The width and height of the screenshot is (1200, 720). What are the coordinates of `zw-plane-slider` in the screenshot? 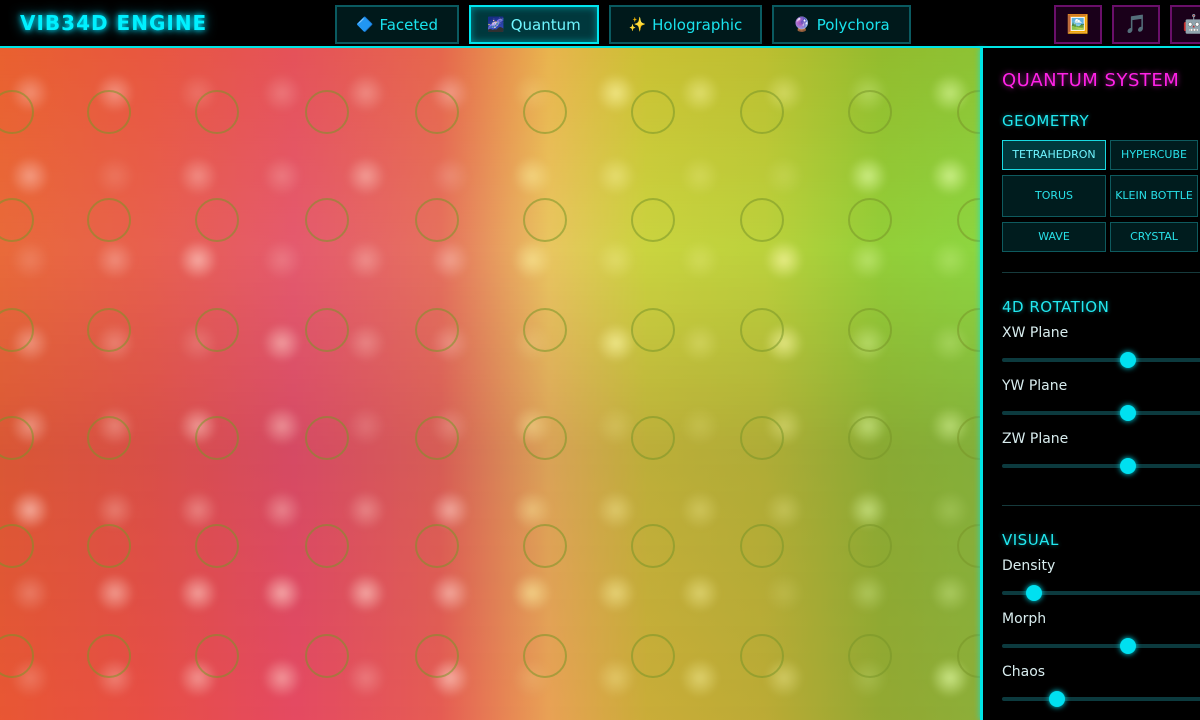 It's located at (1101, 466).